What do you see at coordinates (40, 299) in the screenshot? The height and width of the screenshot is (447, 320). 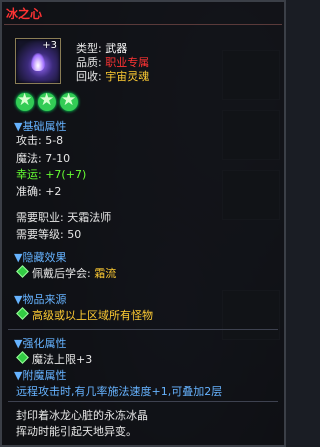 I see `item-source-header: ▼物品来源` at bounding box center [40, 299].